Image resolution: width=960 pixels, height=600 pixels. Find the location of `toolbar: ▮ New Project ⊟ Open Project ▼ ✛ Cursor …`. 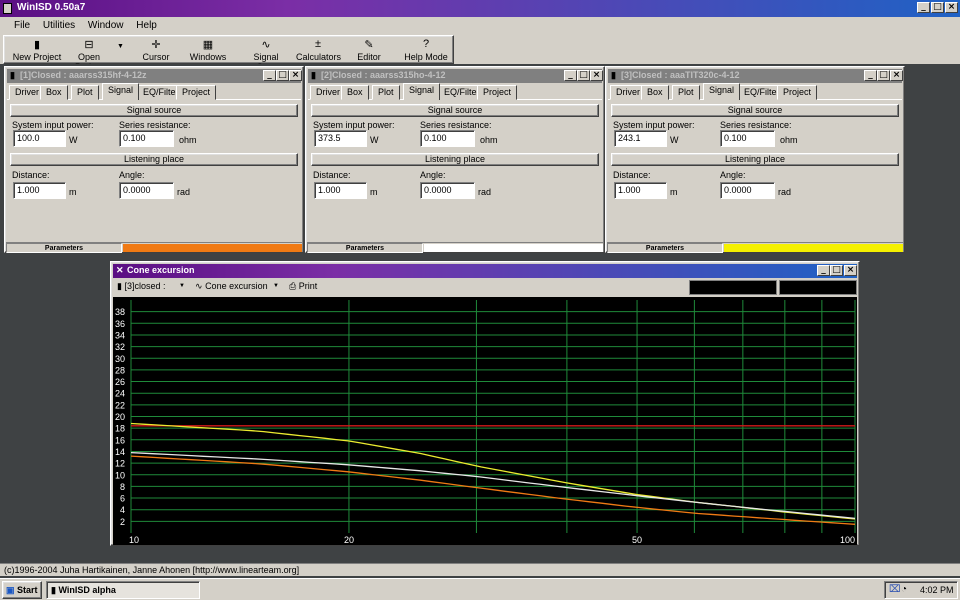

toolbar: ▮ New Project ⊟ Open Project ▼ ✛ Cursor … is located at coordinates (480, 53).